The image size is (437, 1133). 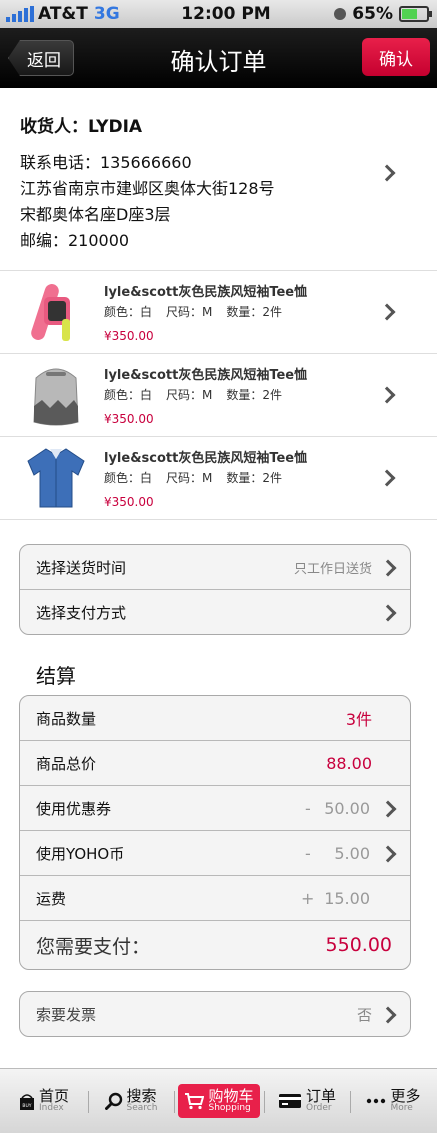 What do you see at coordinates (66, 763) in the screenshot?
I see `subtotal-label: 商品总价` at bounding box center [66, 763].